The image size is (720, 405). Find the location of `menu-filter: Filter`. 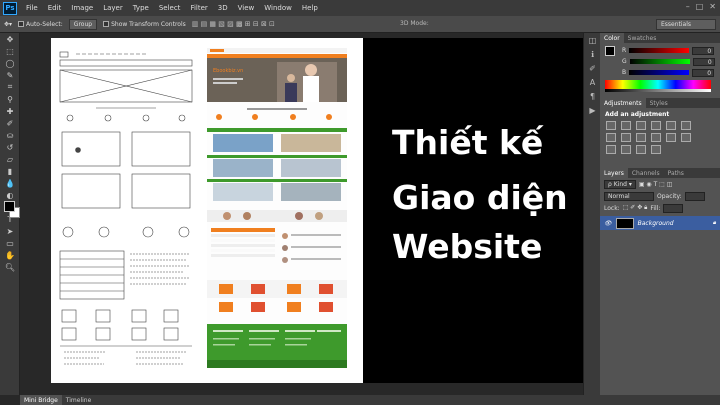

menu-filter: Filter is located at coordinates (198, 8).